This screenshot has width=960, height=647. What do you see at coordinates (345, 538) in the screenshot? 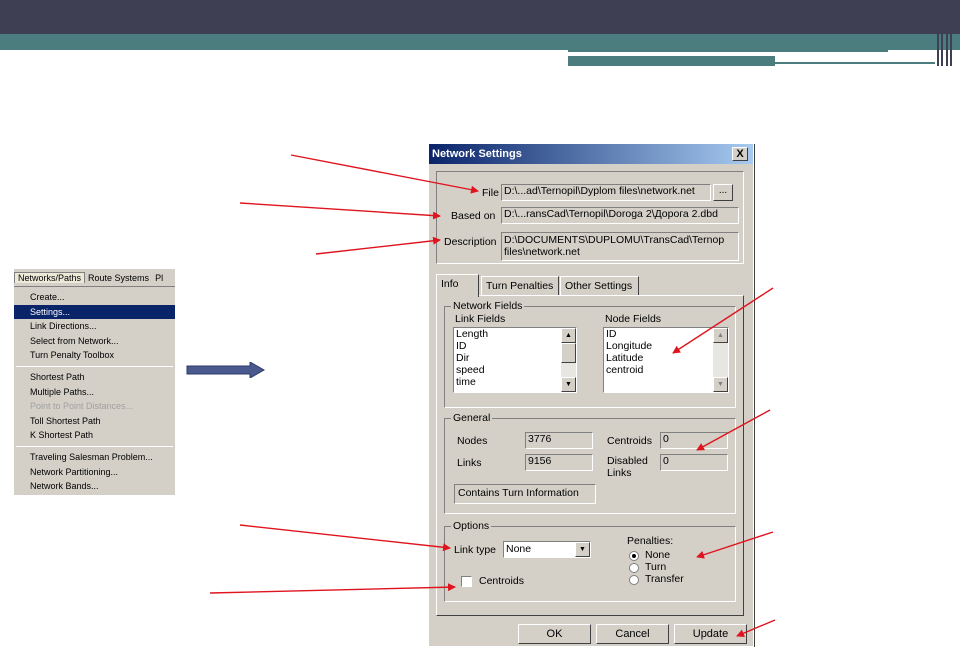
I see `annotation-arrow-link-type` at bounding box center [345, 538].